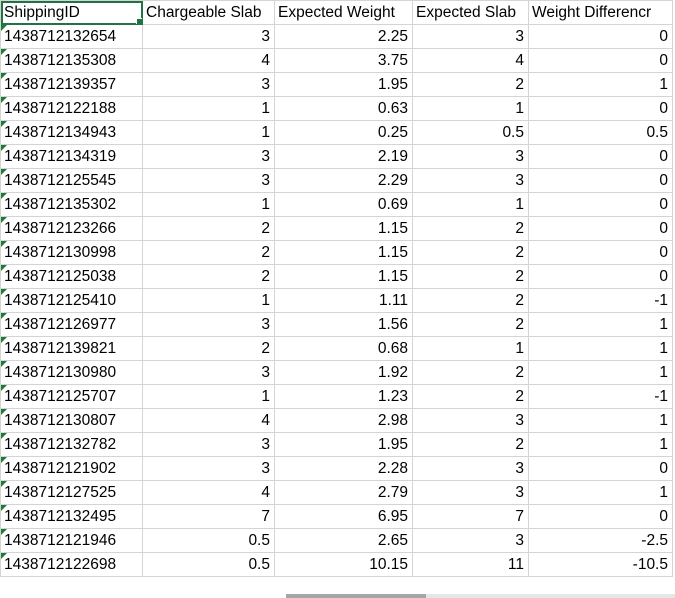 The height and width of the screenshot is (598, 675). Describe the element at coordinates (343, 420) in the screenshot. I see `cell-expected-weight: 2.98` at that location.